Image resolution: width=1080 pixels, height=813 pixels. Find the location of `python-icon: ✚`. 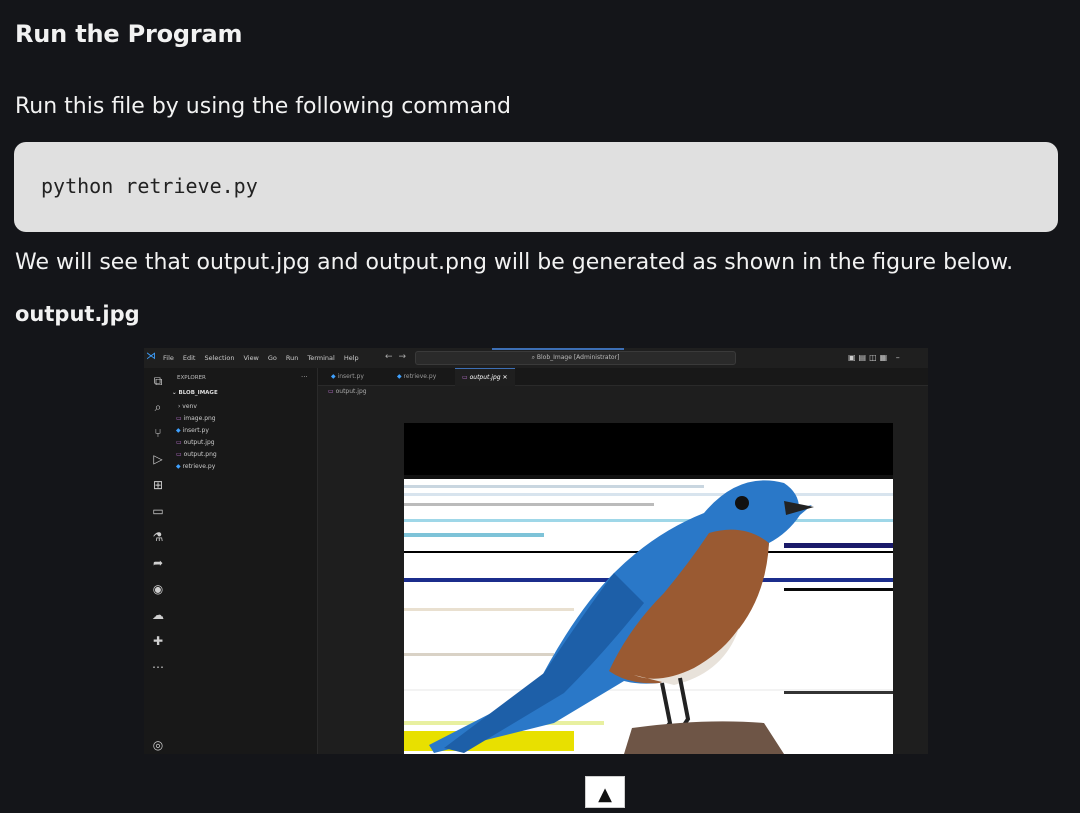

python-icon: ✚ is located at coordinates (158, 641).